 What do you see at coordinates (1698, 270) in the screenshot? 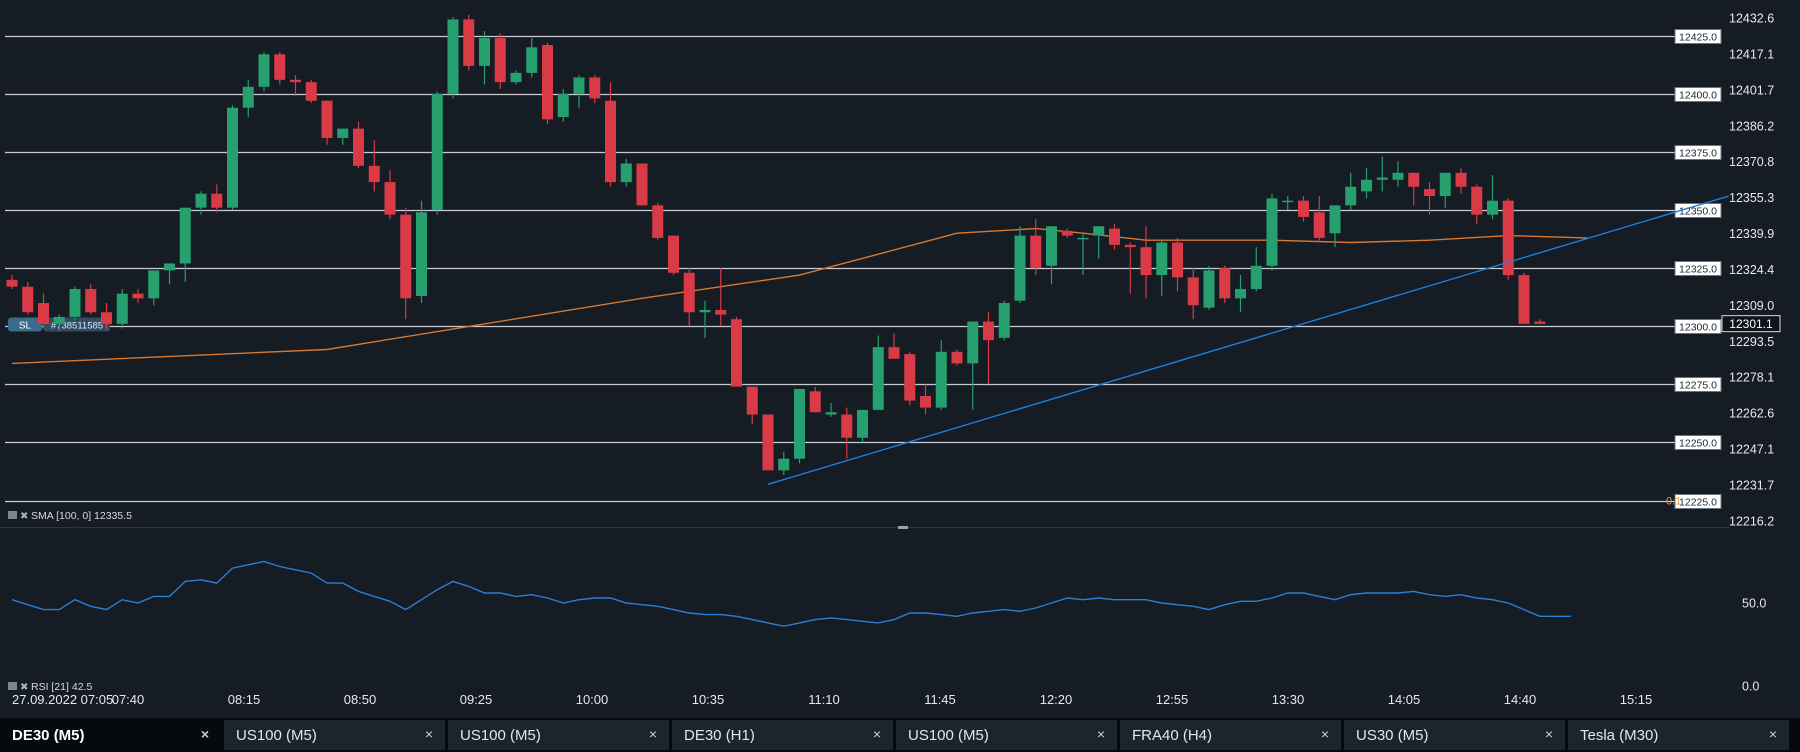
I see `level-tag-12325.0: 12325.0` at bounding box center [1698, 270].